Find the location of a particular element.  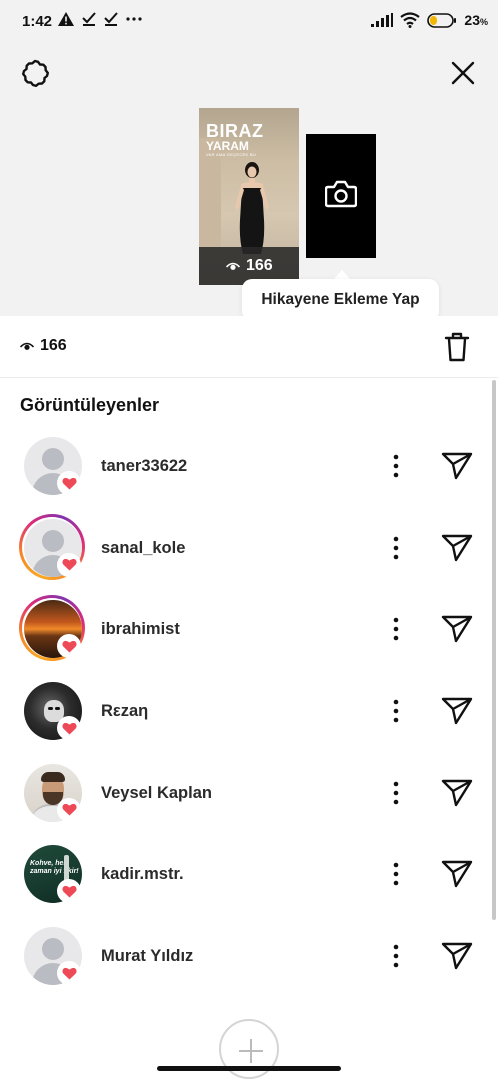

trash-icon is located at coordinates (457, 347).